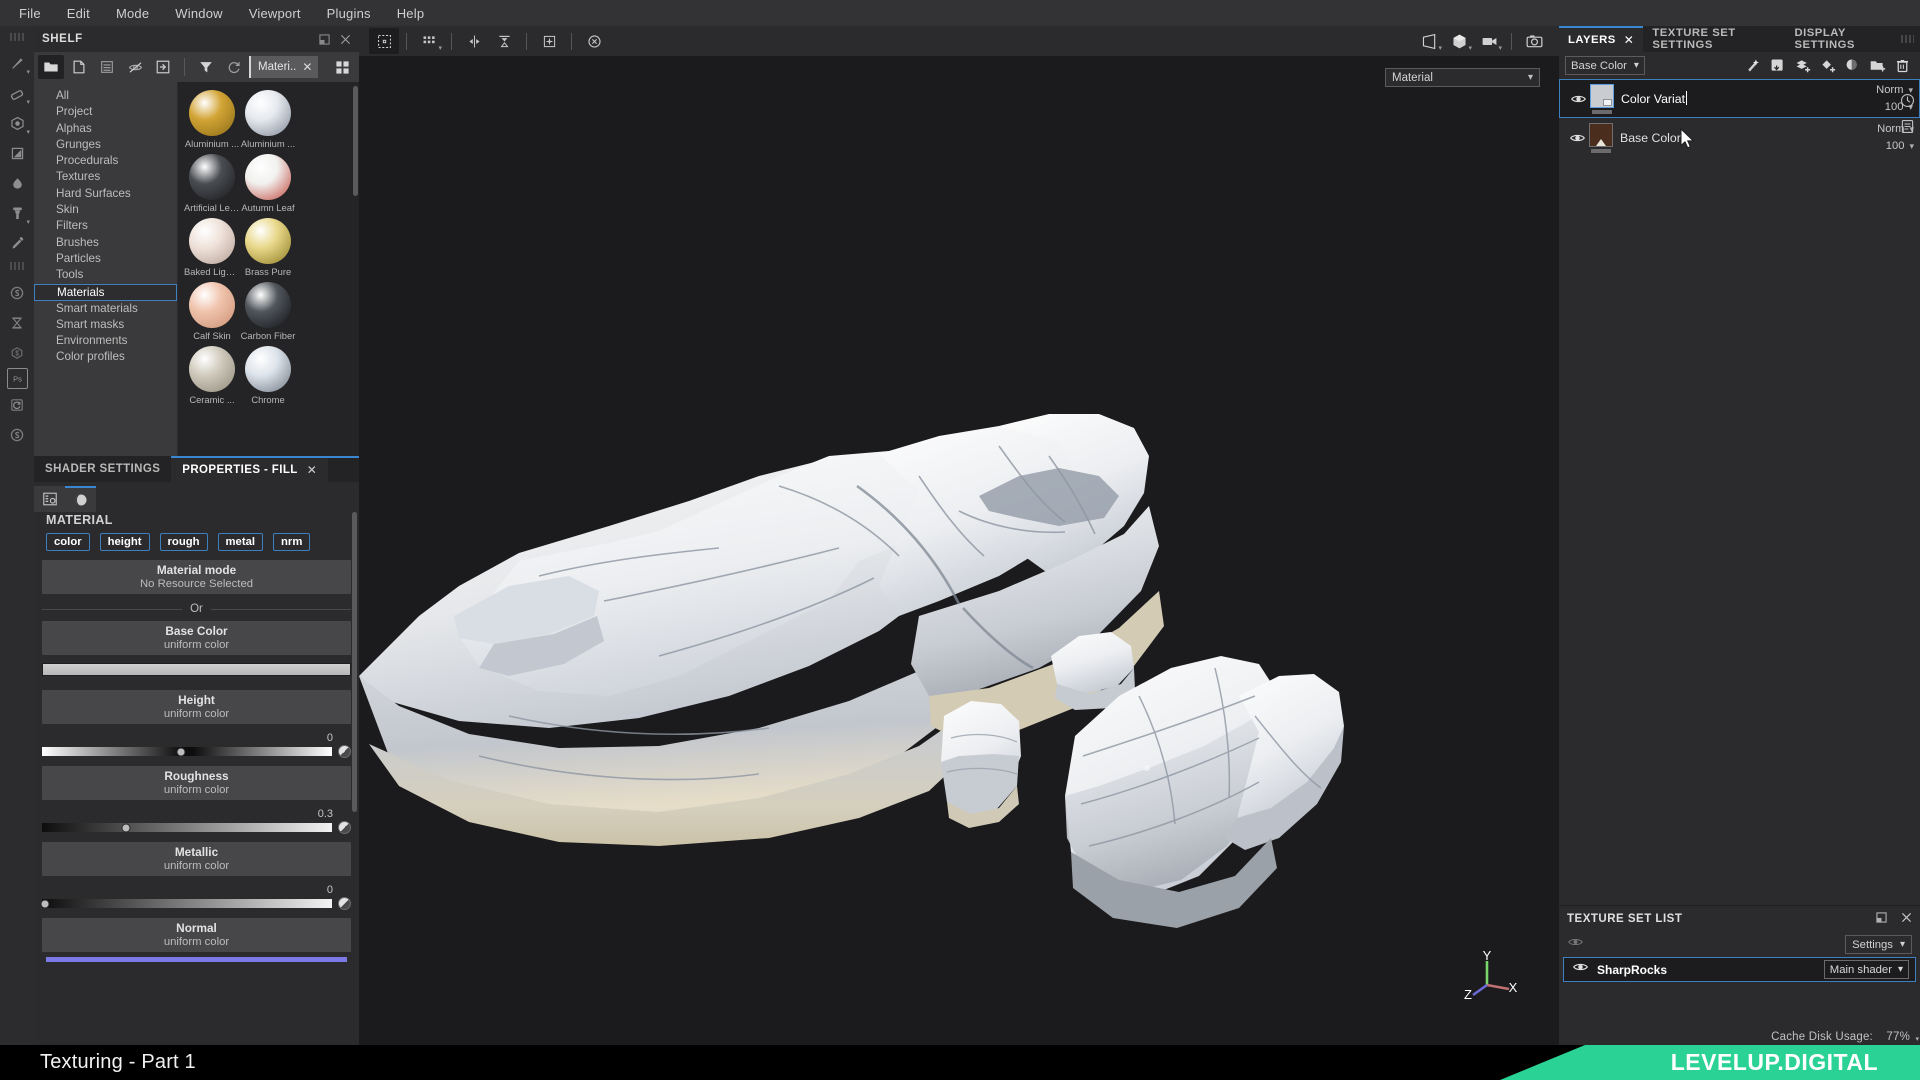 The image size is (1920, 1080). Describe the element at coordinates (105, 145) in the screenshot. I see `shelf-category-grunges: Grunges` at that location.